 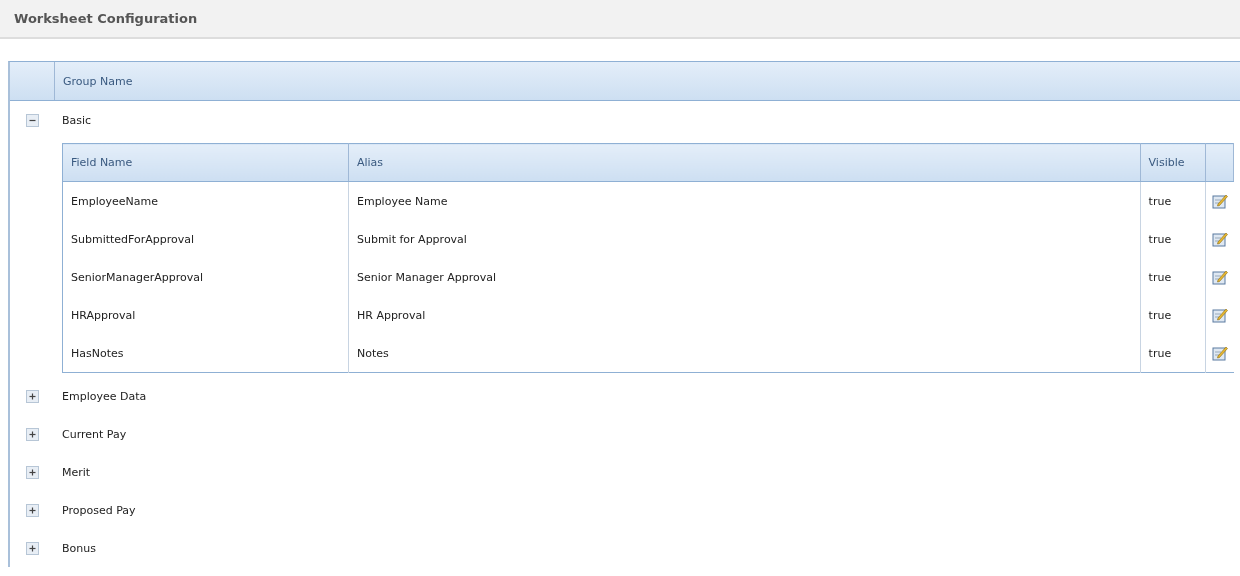 I want to click on table-cell: HasNotes, so click(x=205, y=353).